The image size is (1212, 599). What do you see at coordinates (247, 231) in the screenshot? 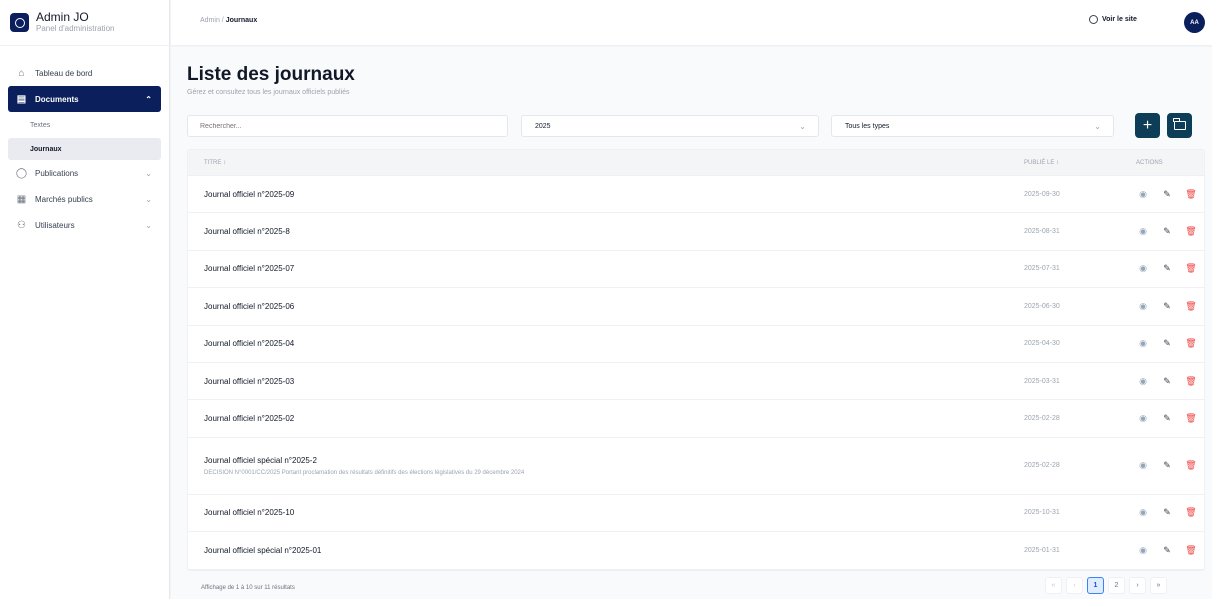
I see `row-title: Journal officiel n°2025-8` at bounding box center [247, 231].